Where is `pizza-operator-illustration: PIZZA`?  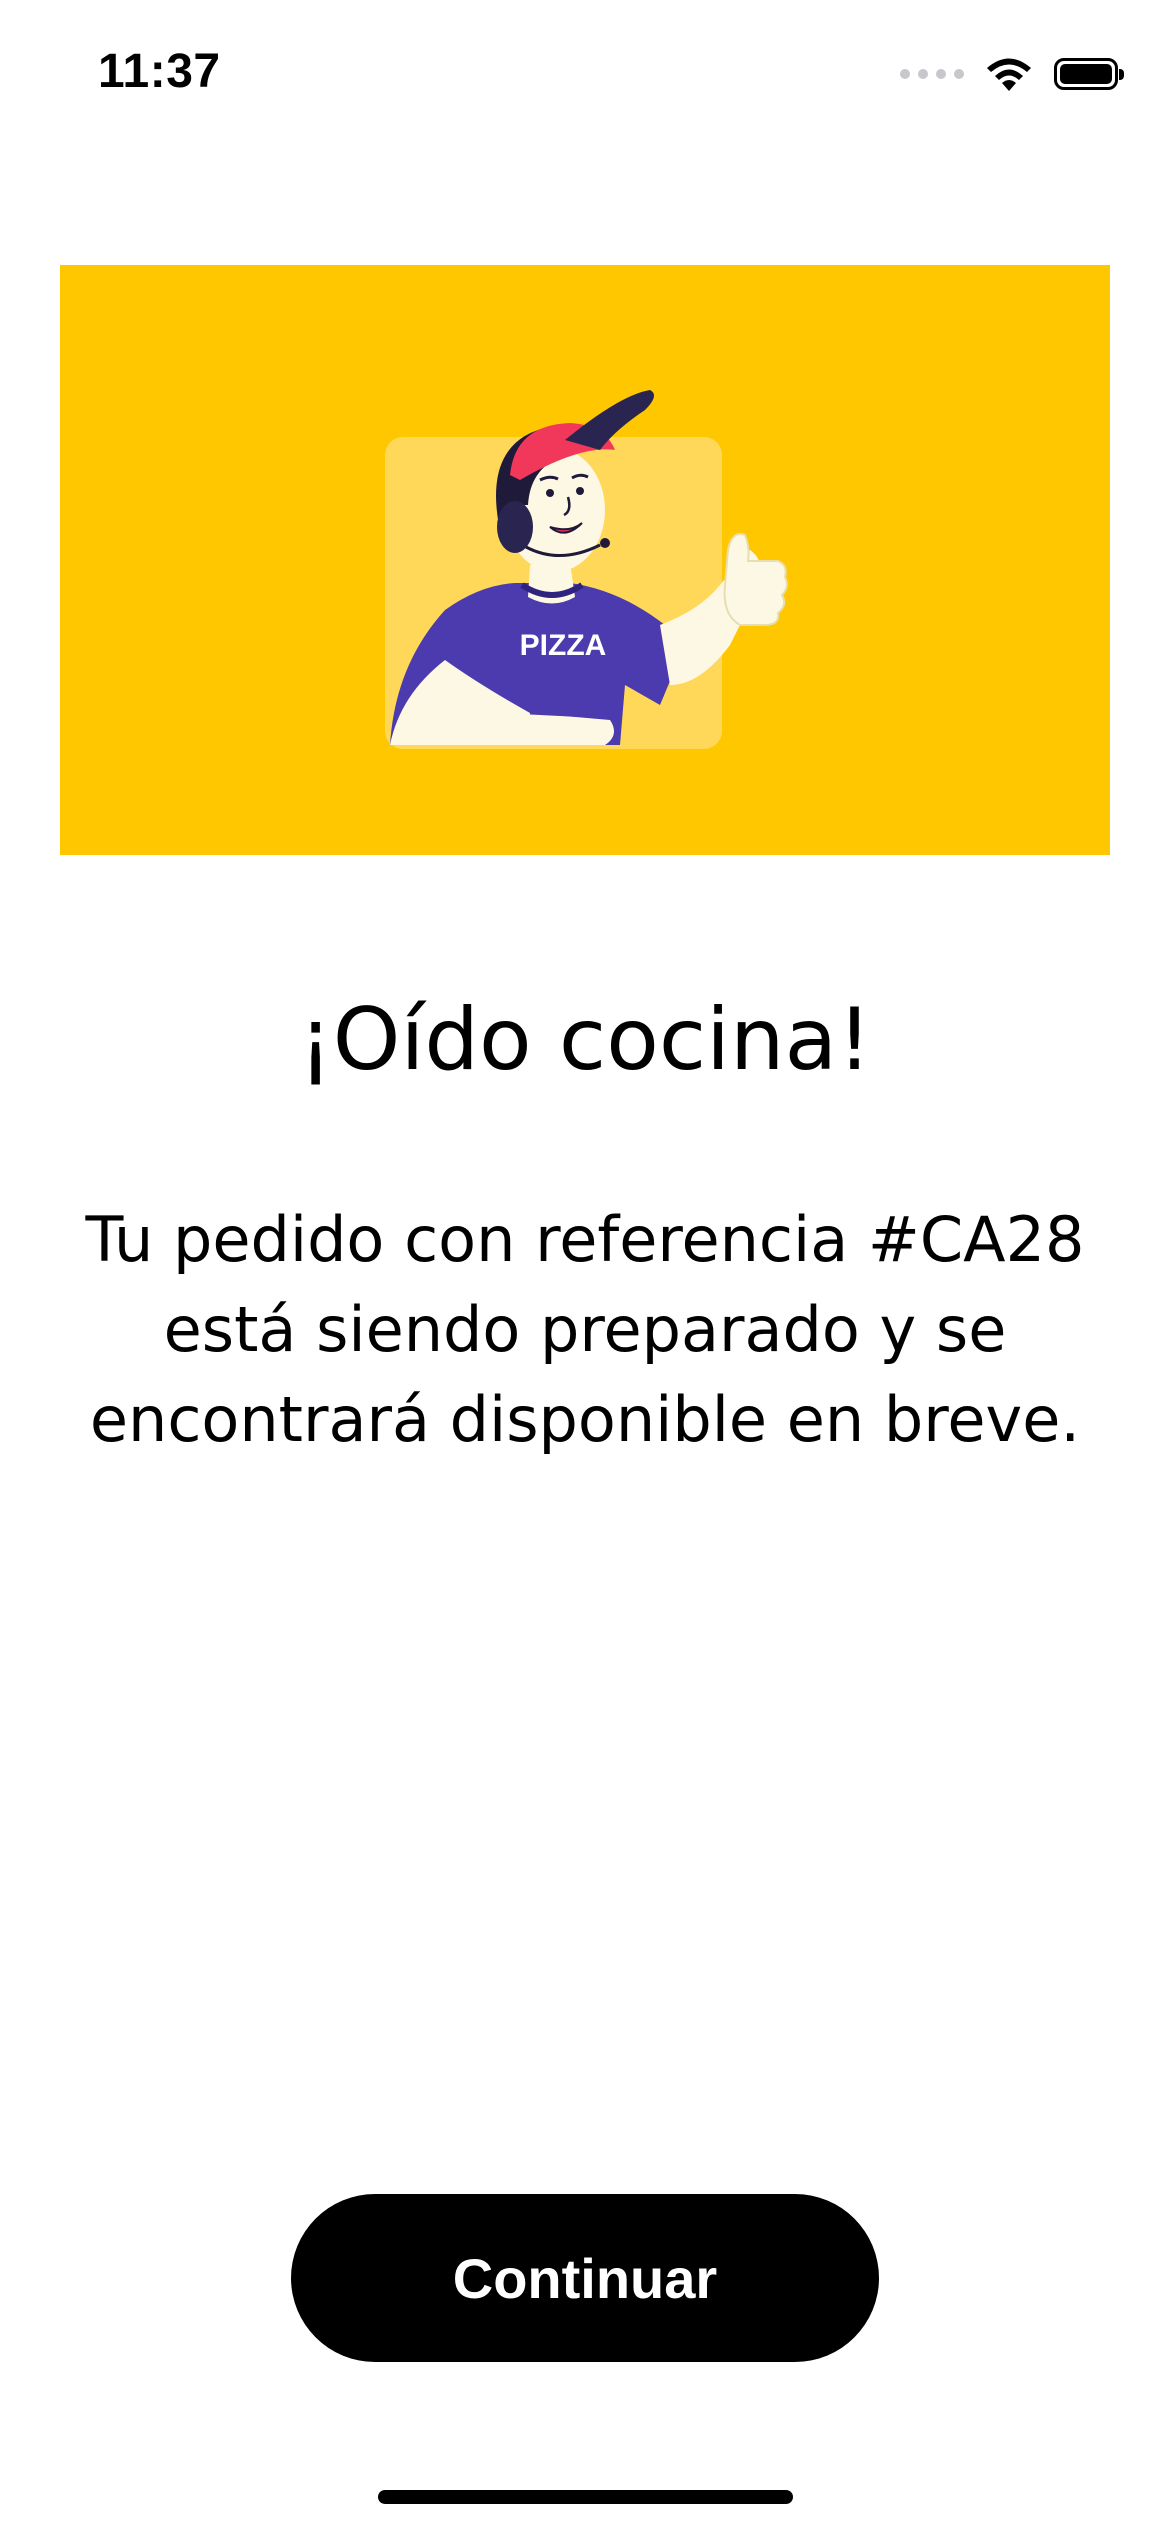
pizza-operator-illustration: PIZZA is located at coordinates (586, 569).